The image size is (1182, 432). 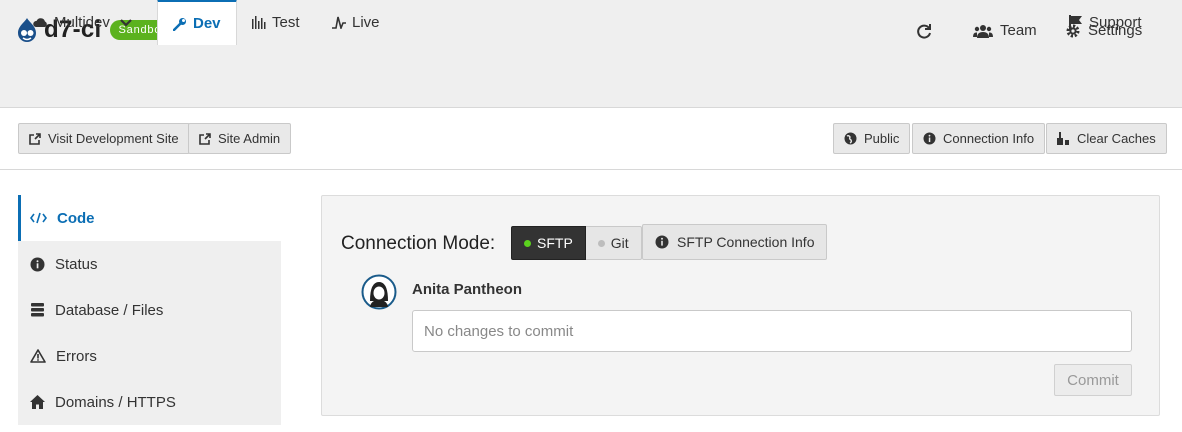 I want to click on commit-message-input, so click(x=772, y=331).